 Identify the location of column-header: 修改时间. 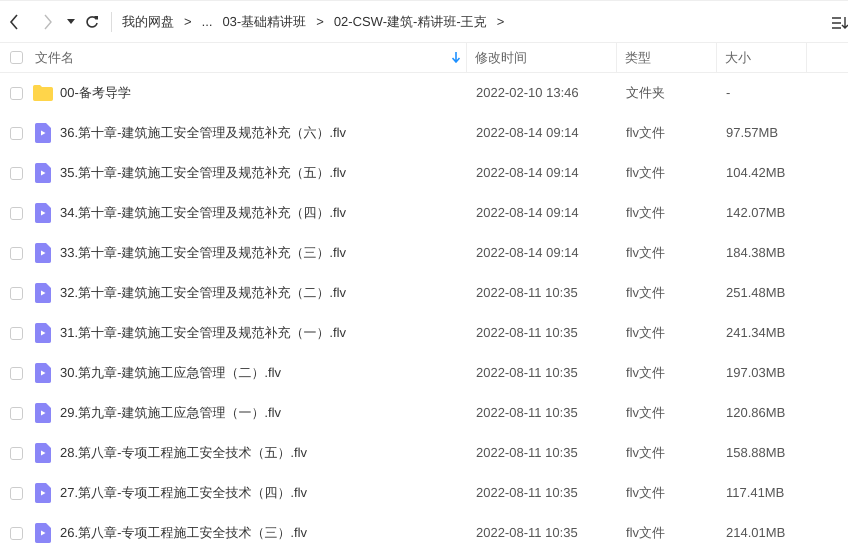
(501, 58).